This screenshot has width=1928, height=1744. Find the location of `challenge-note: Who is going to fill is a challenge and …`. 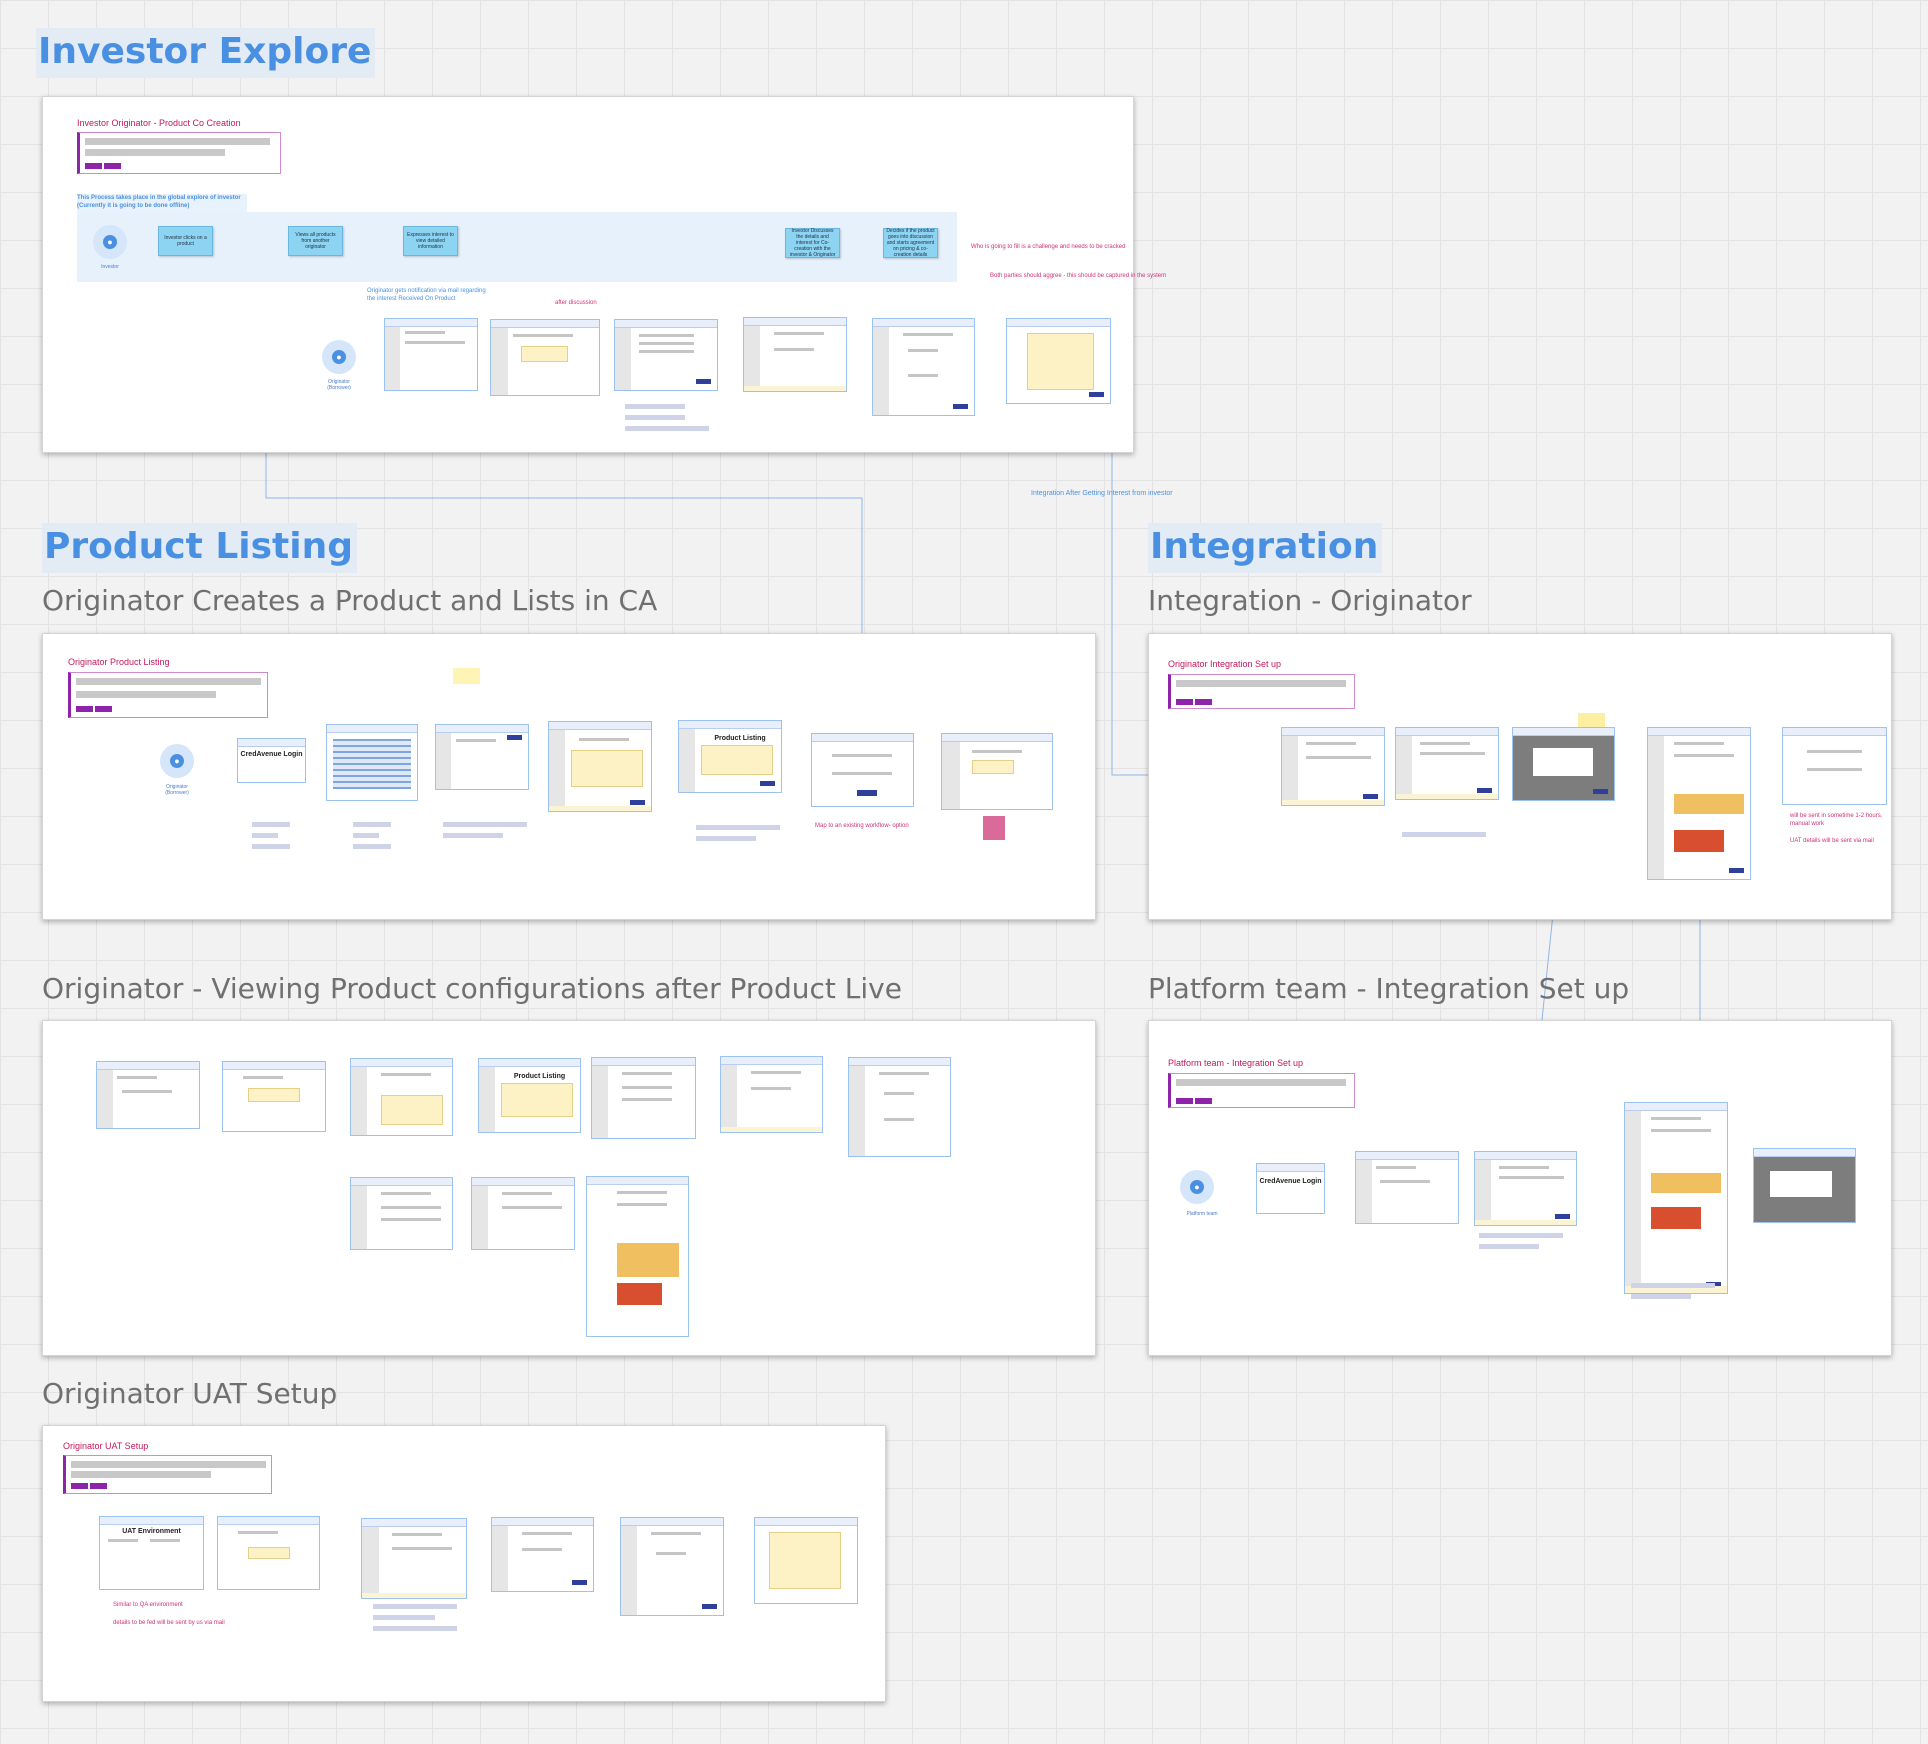

challenge-note: Who is going to fill is a challenge and … is located at coordinates (1048, 247).